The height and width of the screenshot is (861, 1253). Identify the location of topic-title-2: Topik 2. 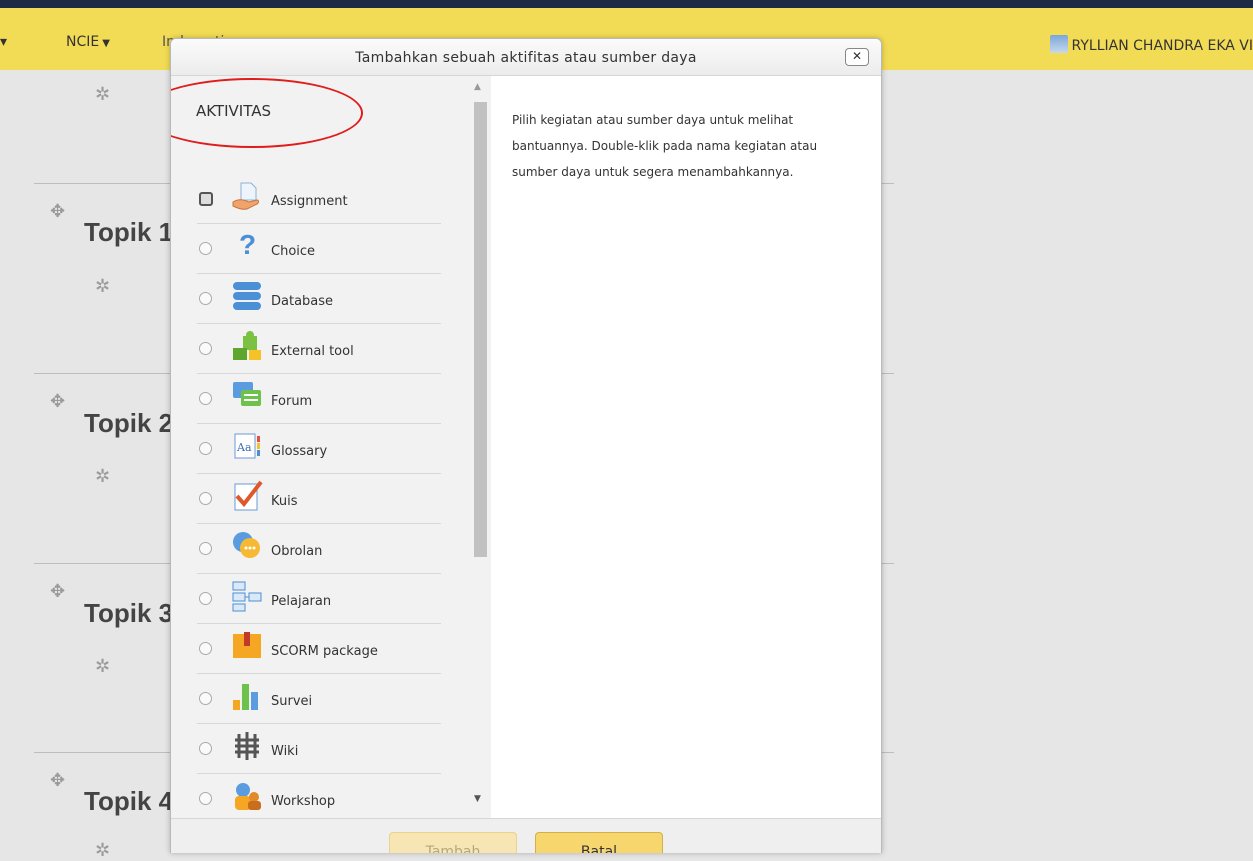
(129, 423).